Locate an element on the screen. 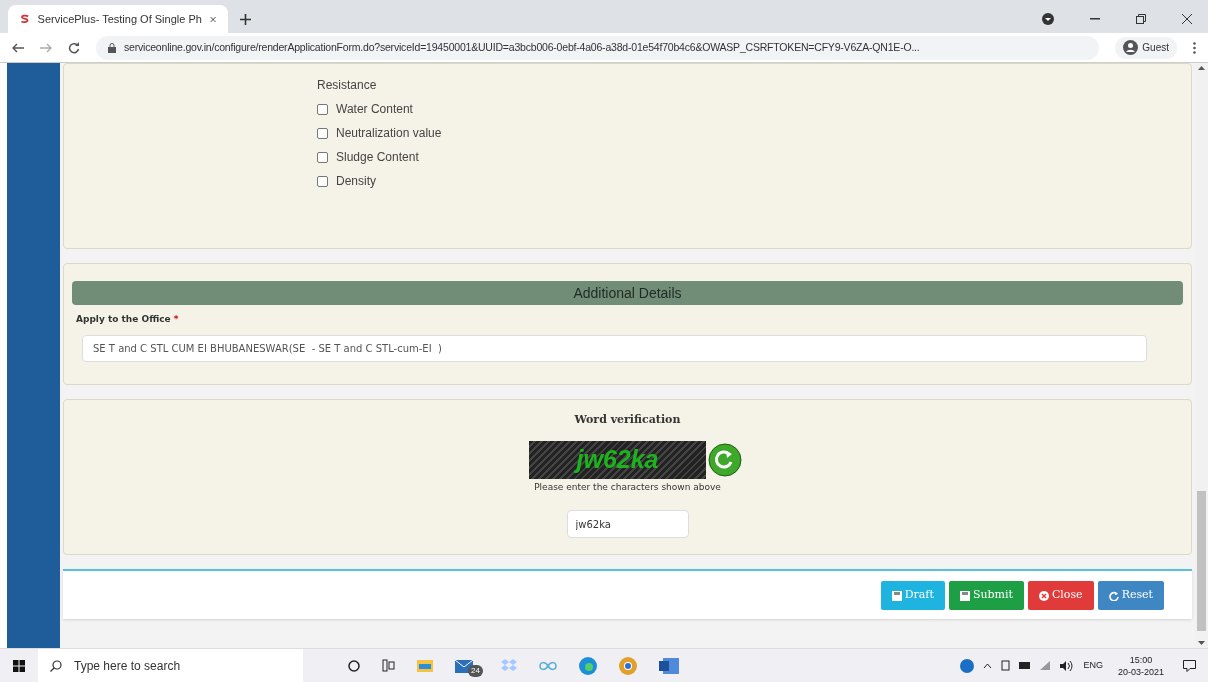 Image resolution: width=1208 pixels, height=682 pixels. battery-icon is located at coordinates (1025, 665).